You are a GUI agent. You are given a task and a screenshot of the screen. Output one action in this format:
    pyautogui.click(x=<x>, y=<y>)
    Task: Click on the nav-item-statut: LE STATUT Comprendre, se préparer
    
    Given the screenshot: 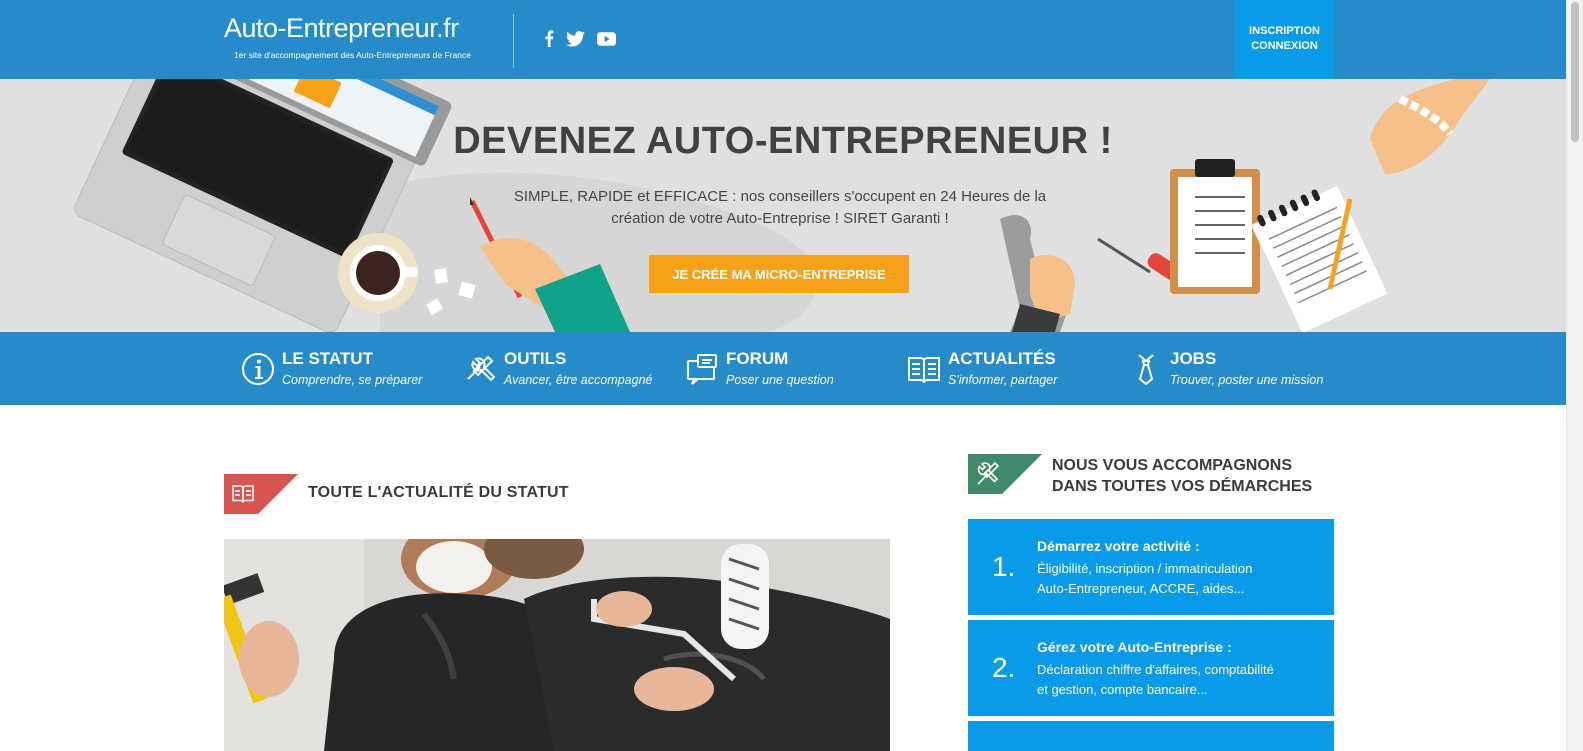 What is the action you would take?
    pyautogui.click(x=331, y=368)
    